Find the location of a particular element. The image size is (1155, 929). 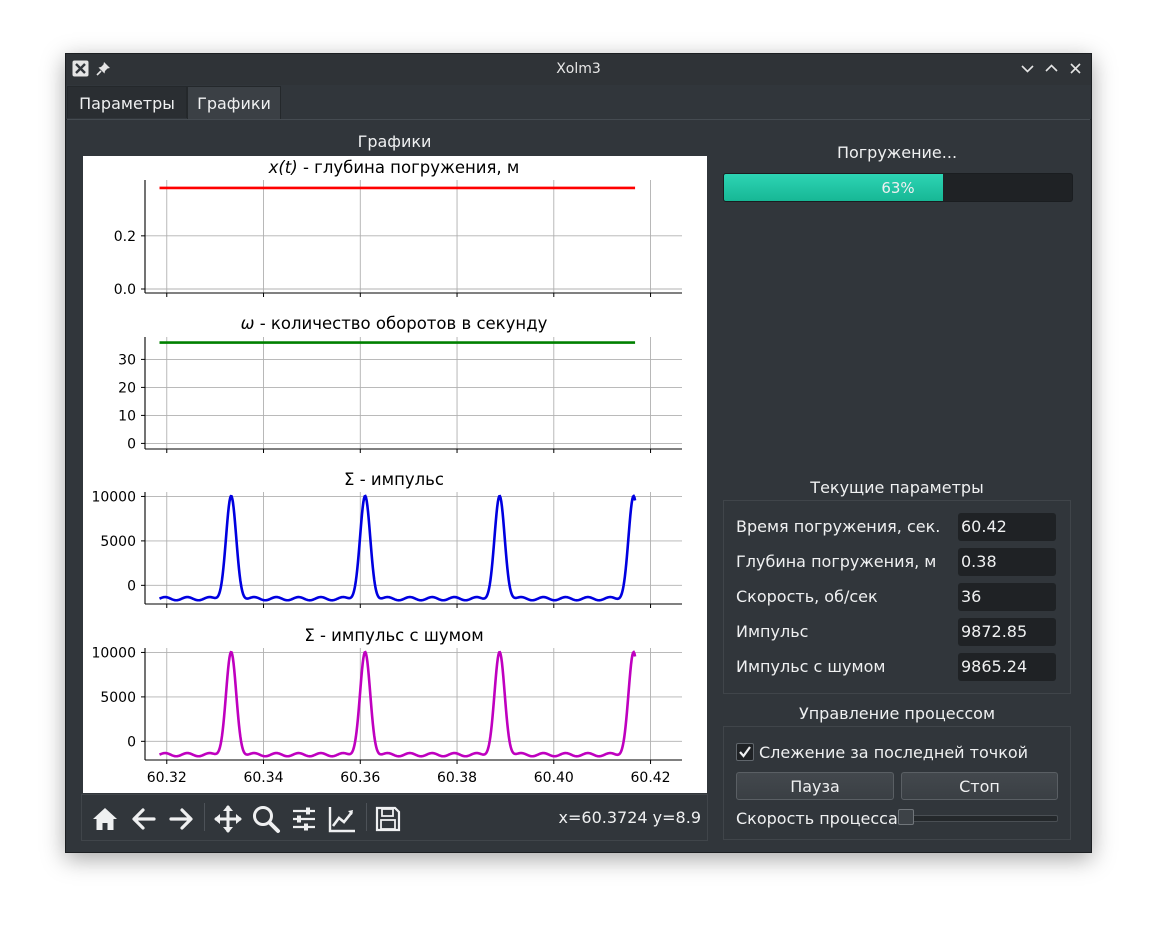

plot-toolbar: x=60.3724 y=8.9 is located at coordinates (394, 817).